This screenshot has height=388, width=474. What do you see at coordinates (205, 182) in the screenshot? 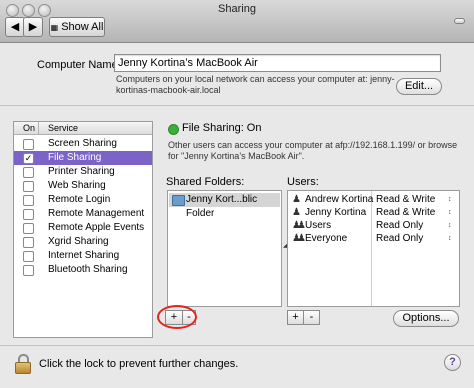
I see `shared-folders-label: Shared Folders:` at bounding box center [205, 182].